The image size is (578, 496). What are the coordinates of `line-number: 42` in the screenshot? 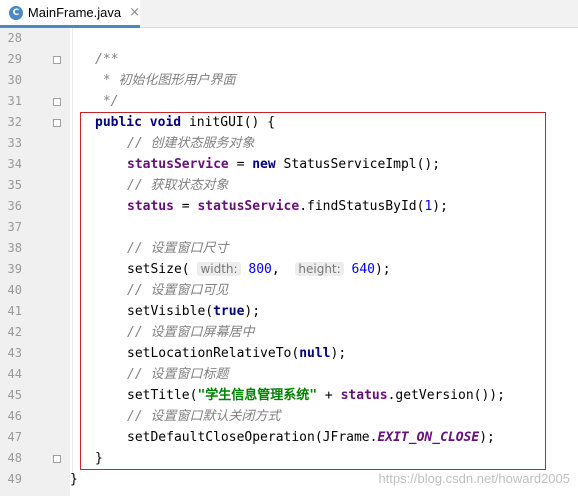 It's located at (14, 332).